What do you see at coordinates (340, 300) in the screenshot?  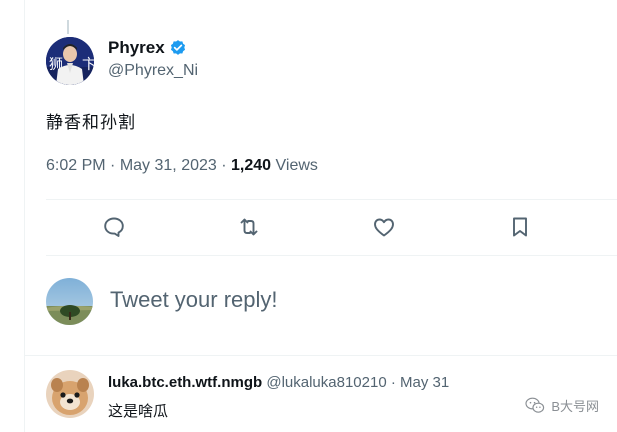 I see `reply-composer-input` at bounding box center [340, 300].